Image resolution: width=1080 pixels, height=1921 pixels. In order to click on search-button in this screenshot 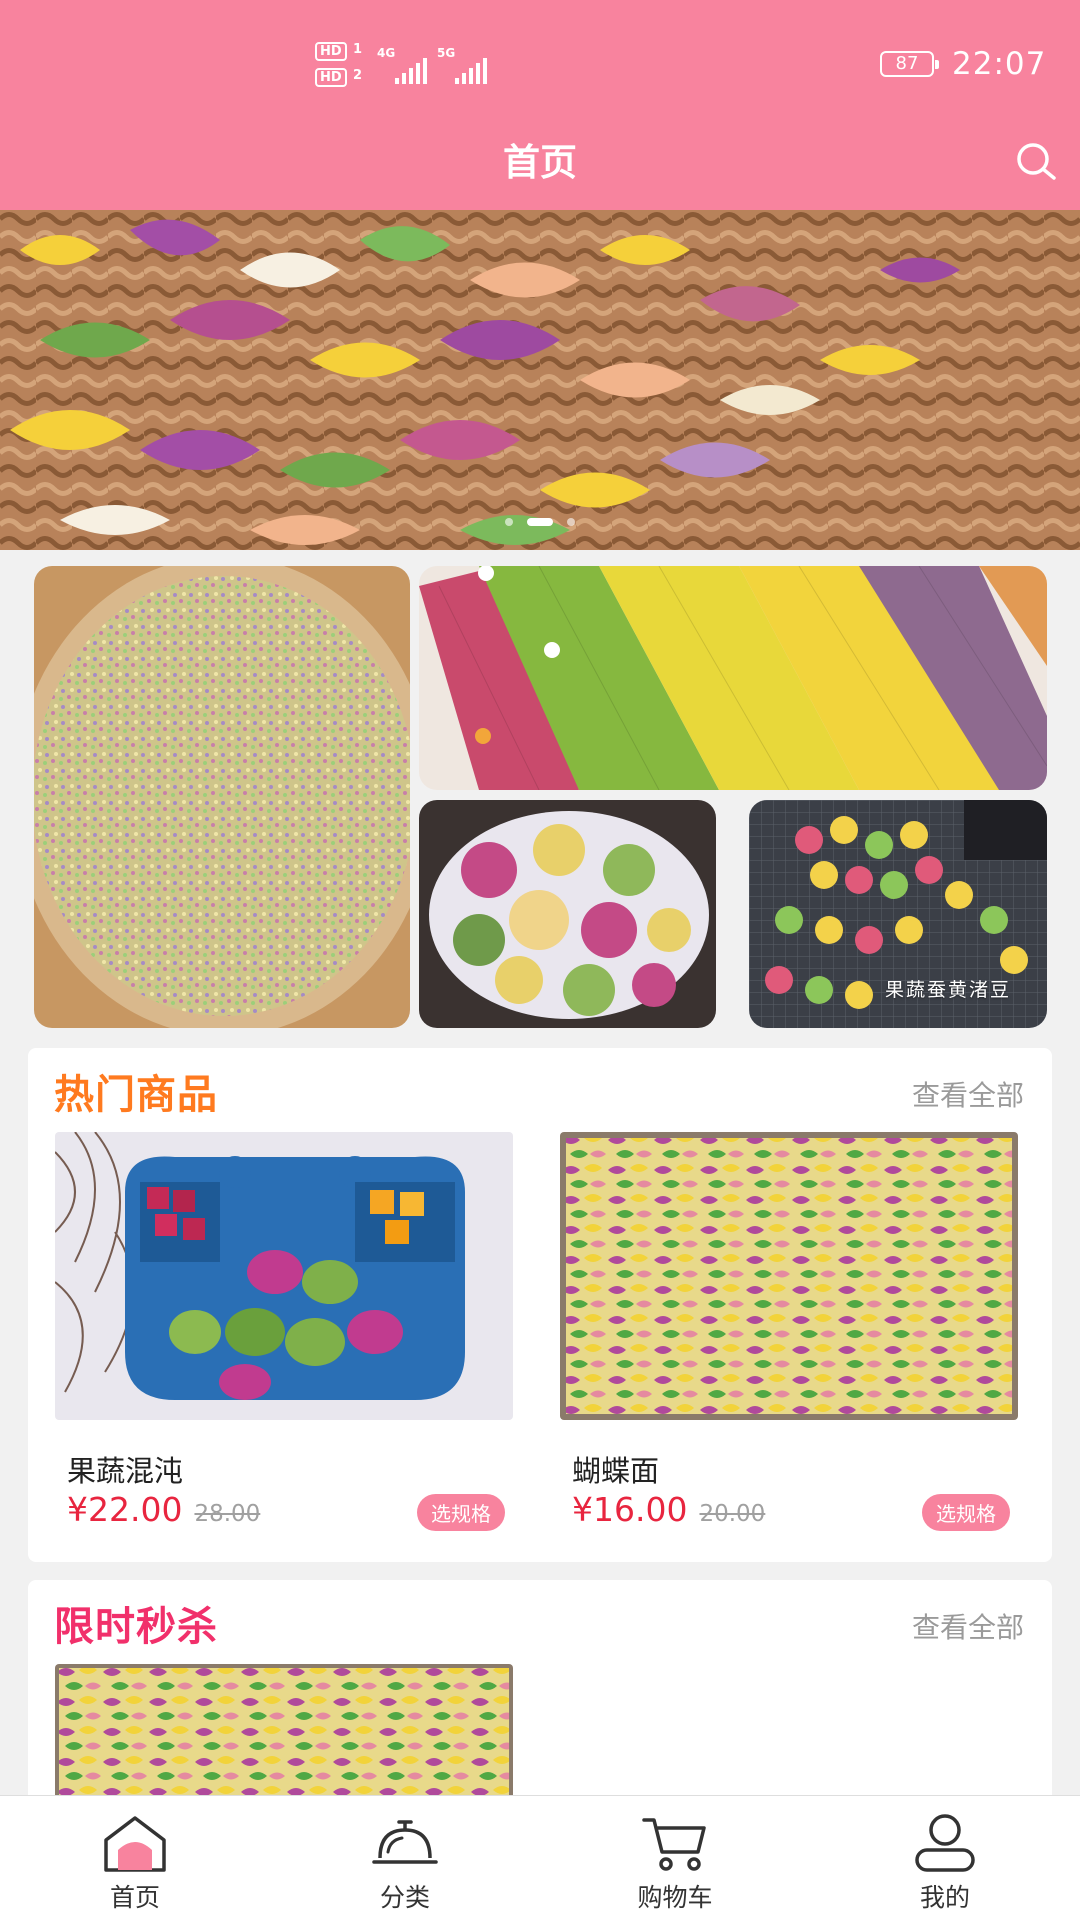, I will do `click(1036, 162)`.